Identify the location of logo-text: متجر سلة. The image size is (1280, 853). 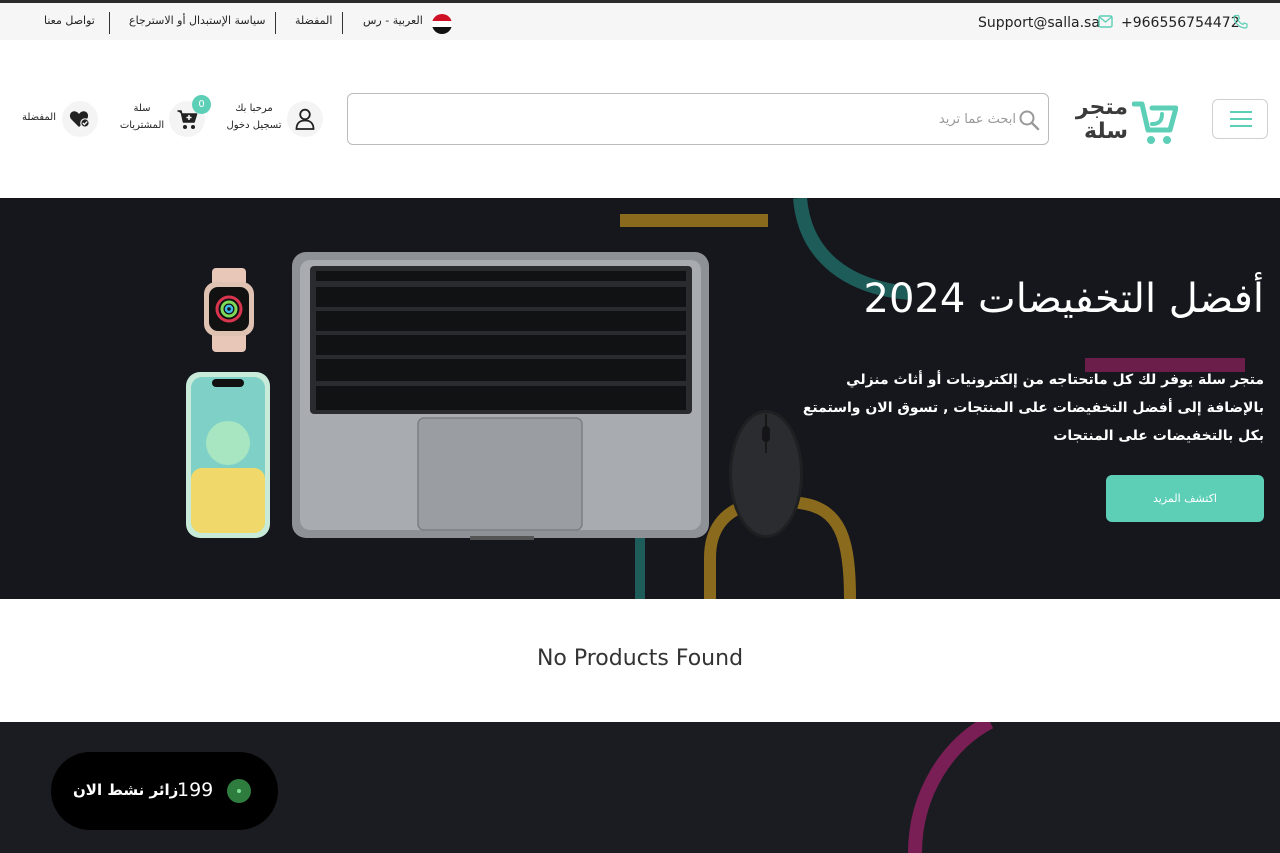
(1099, 120).